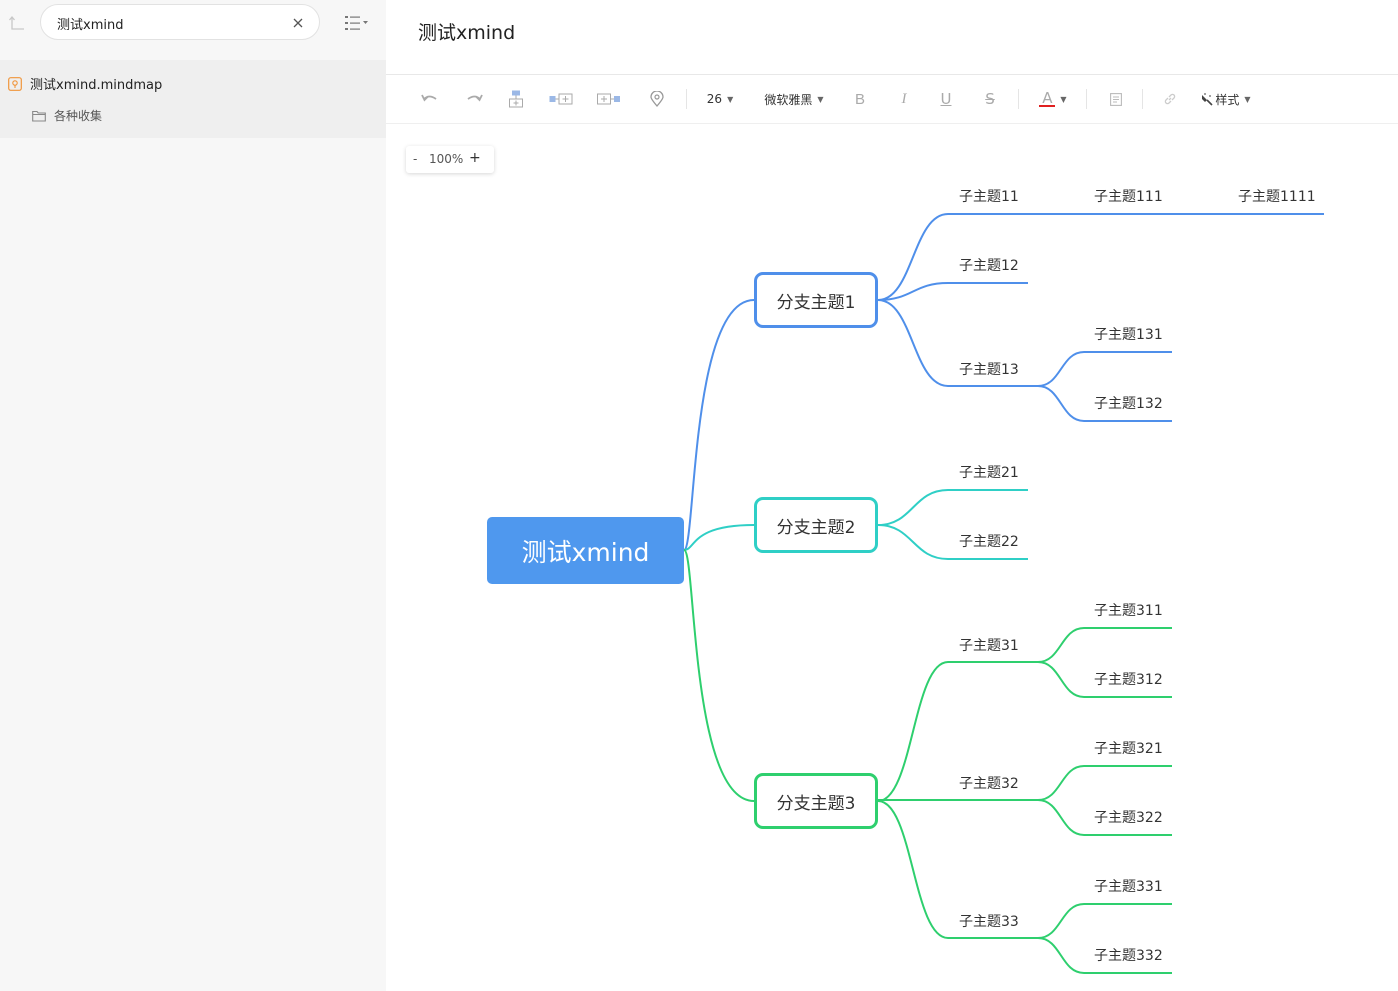  Describe the element at coordinates (475, 158) in the screenshot. I see `zoom-in-button: +` at that location.